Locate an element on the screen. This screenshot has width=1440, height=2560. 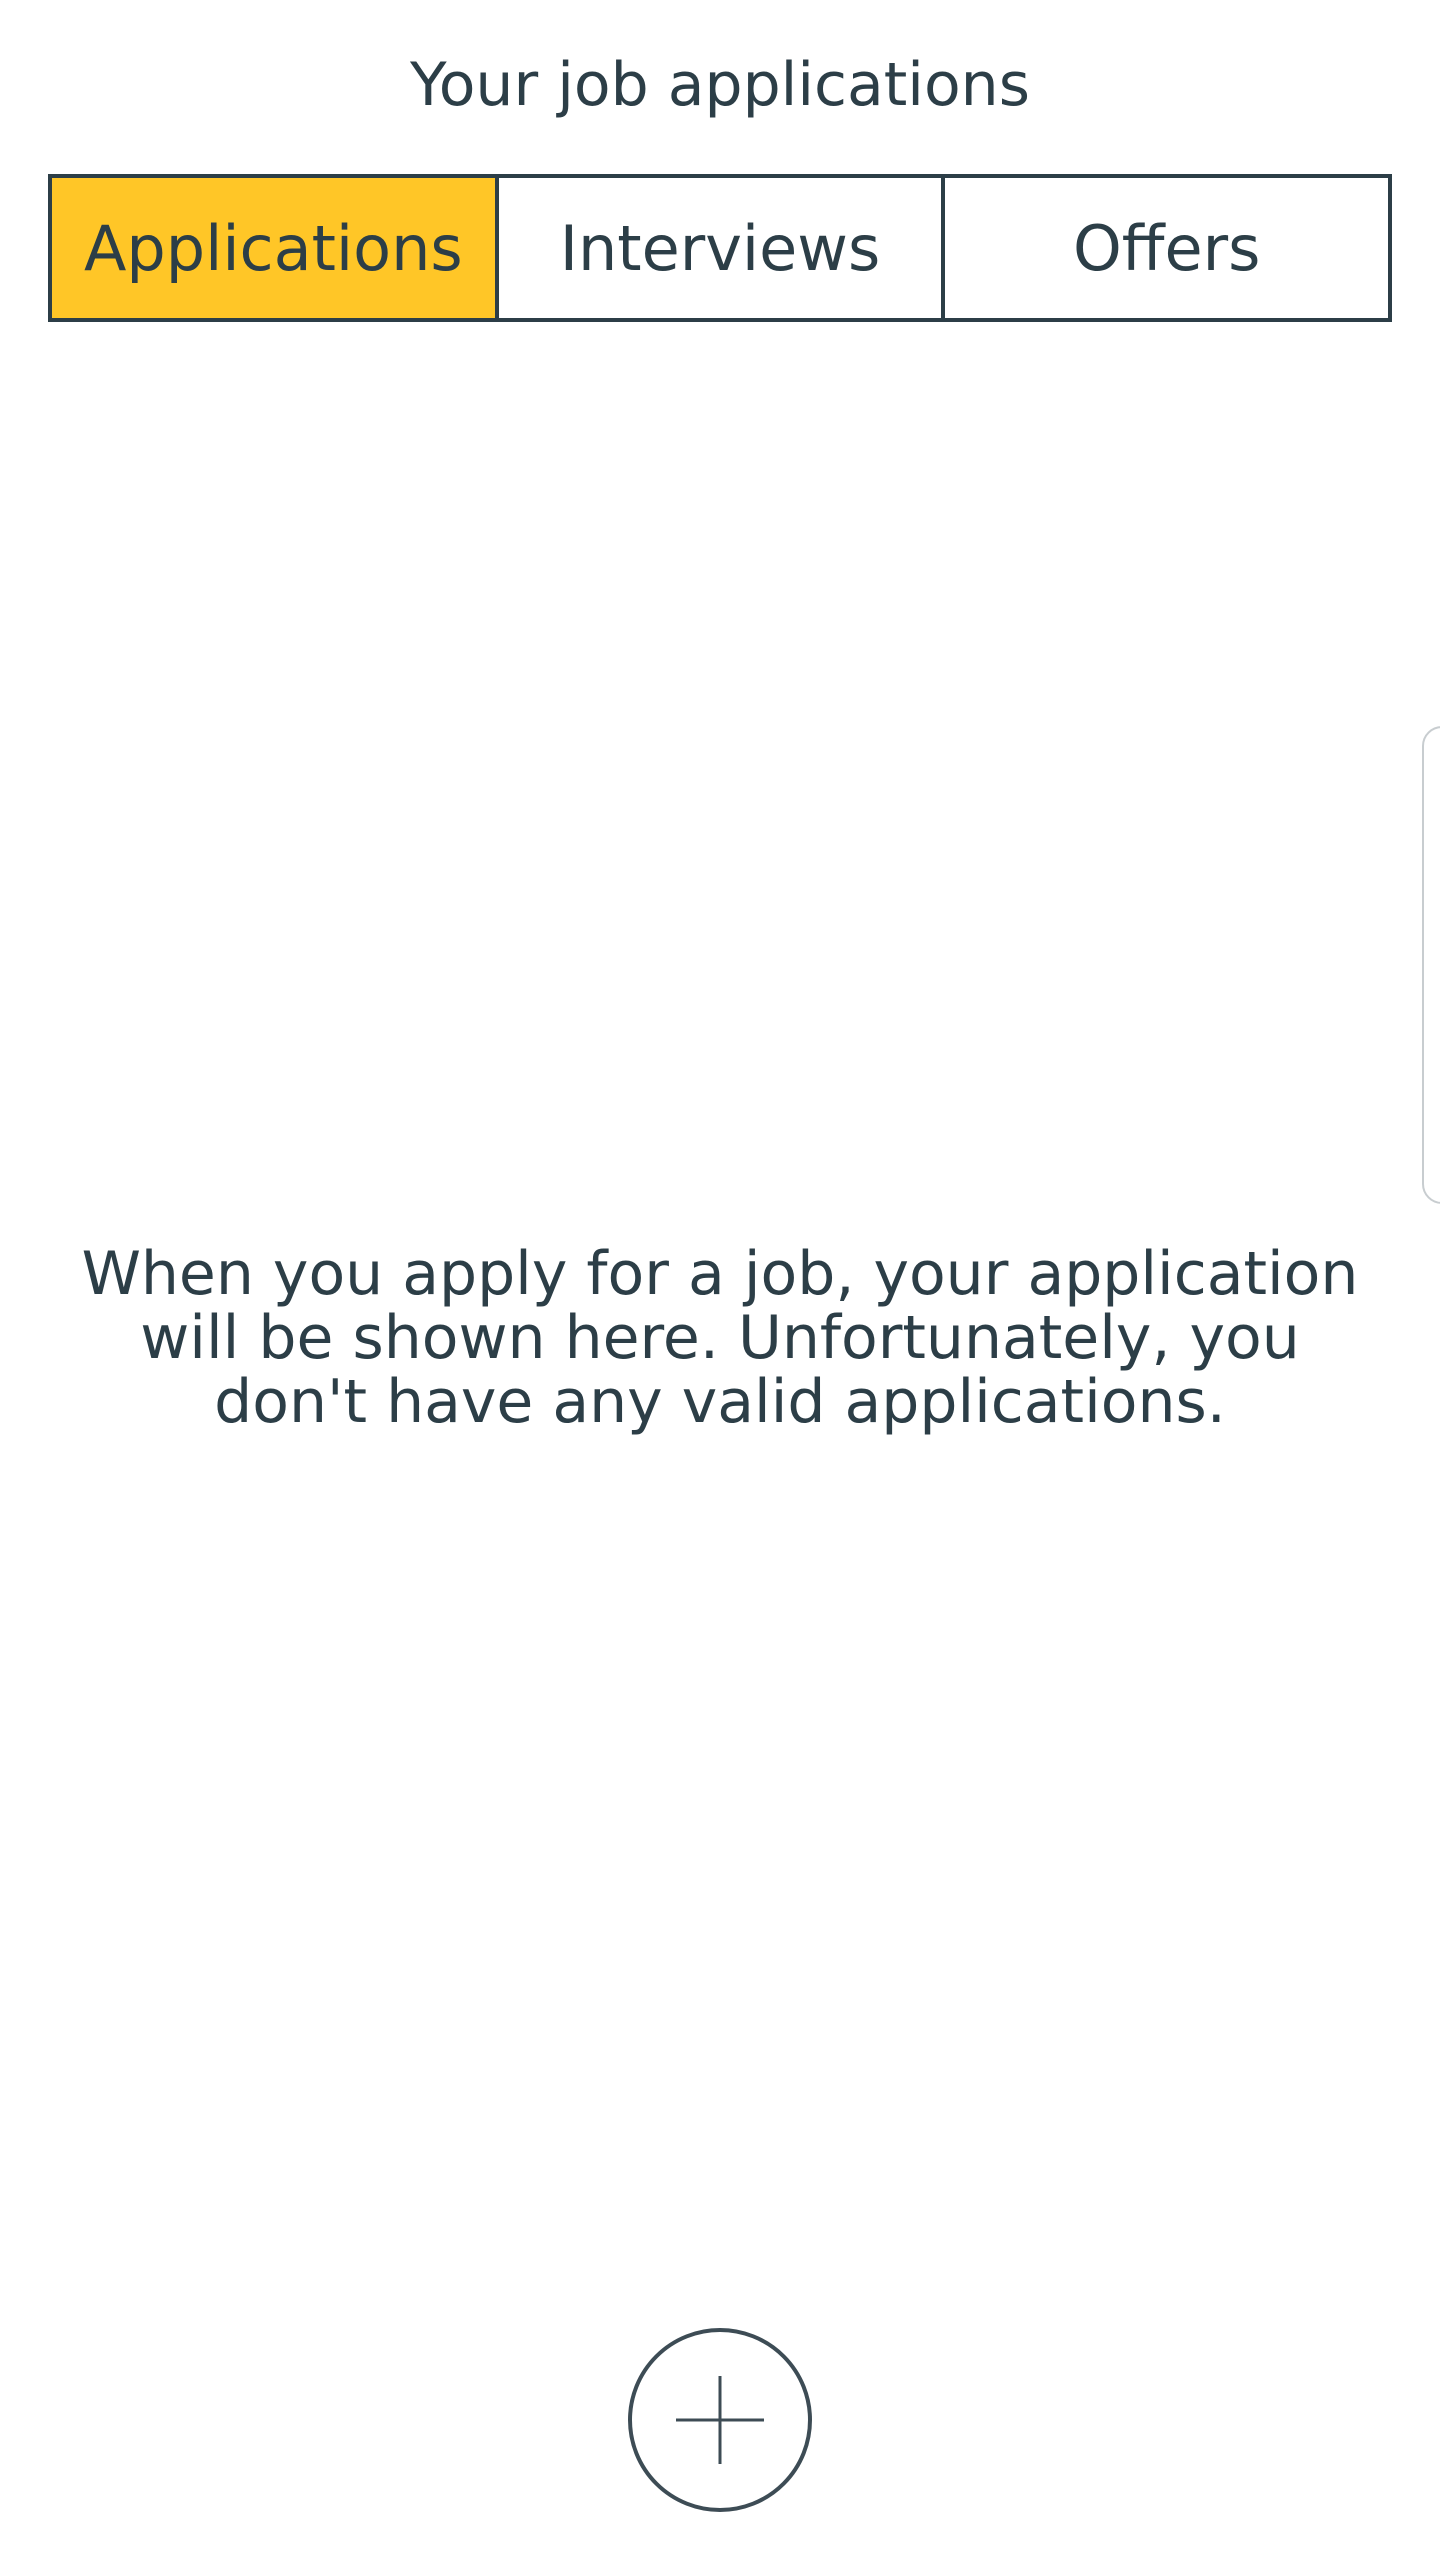
tab-offers: Offers is located at coordinates (1165, 248).